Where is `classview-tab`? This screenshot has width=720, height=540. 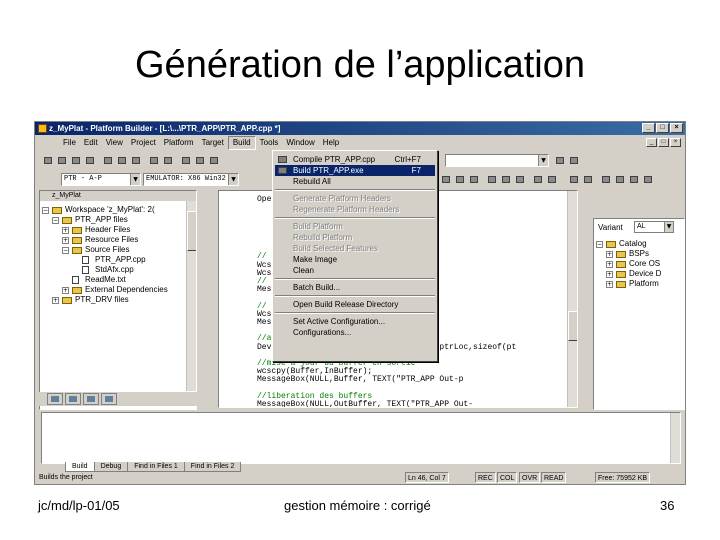
classview-tab is located at coordinates (55, 399).